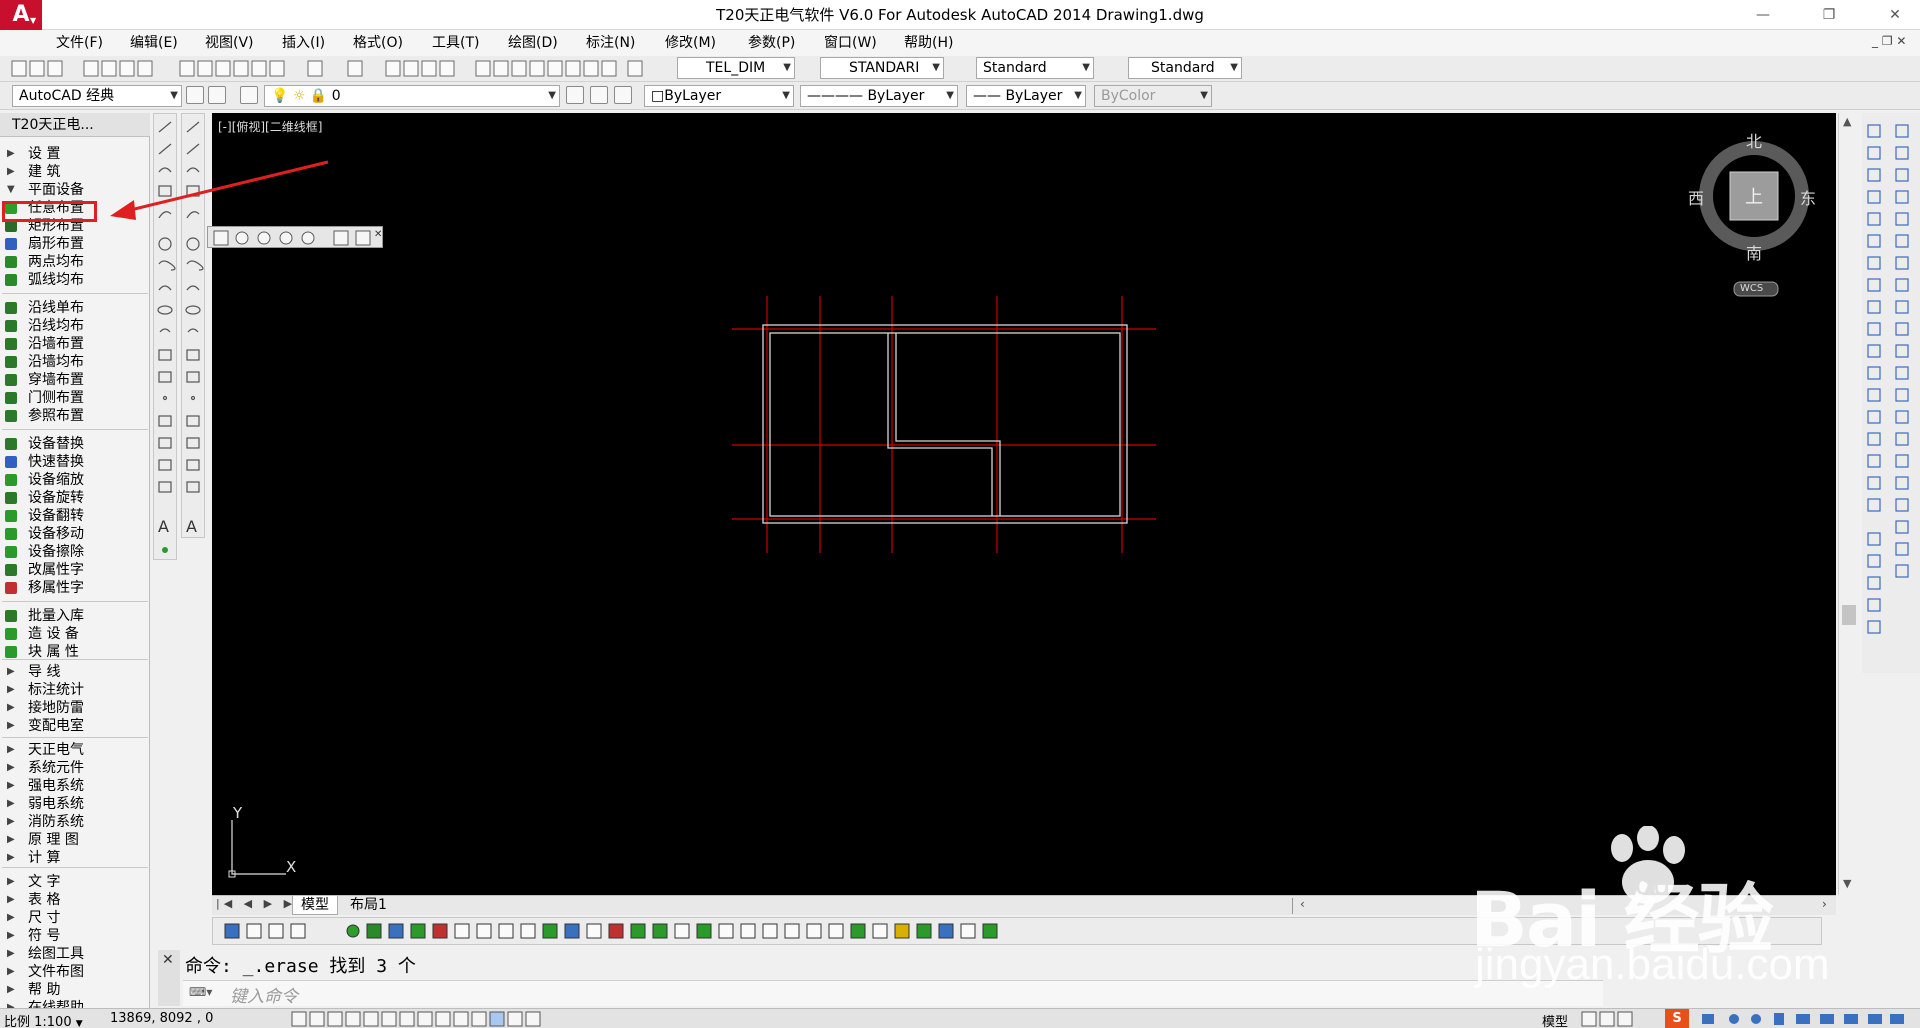 The width and height of the screenshot is (1920, 1028). Describe the element at coordinates (882, 68) in the screenshot. I see `text-style-select: STANDARI ▼` at that location.